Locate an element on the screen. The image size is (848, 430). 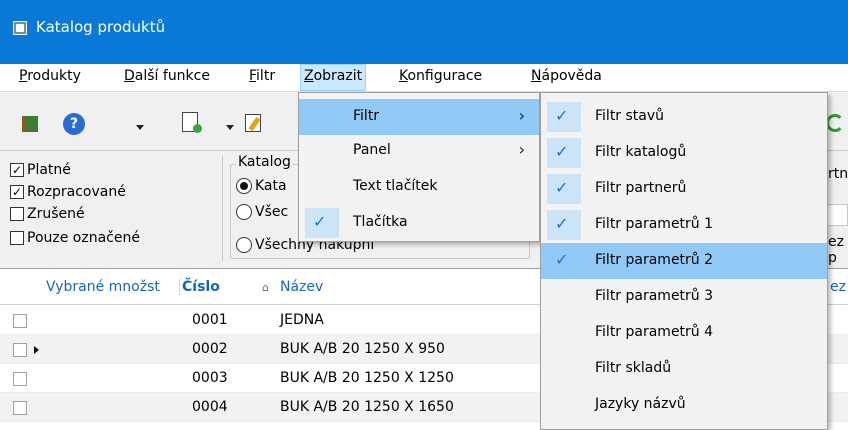
menu-filtr: Filtr is located at coordinates (262, 77).